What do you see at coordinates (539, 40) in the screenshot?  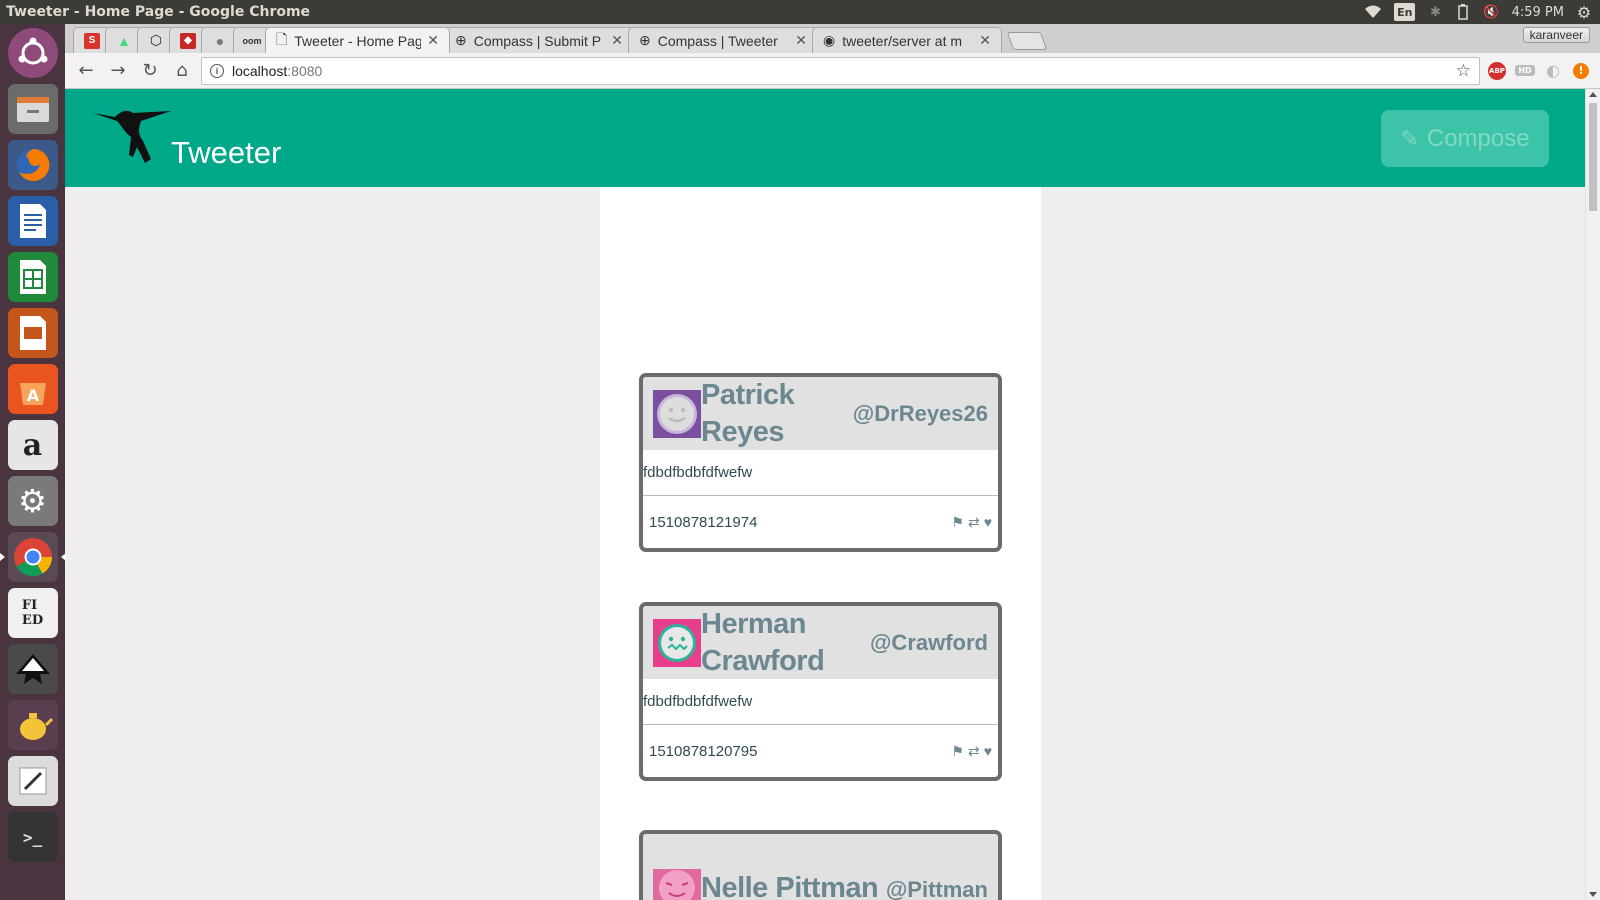 I see `tab-compass-submit: ⊕ Compass | Submit P ✕` at bounding box center [539, 40].